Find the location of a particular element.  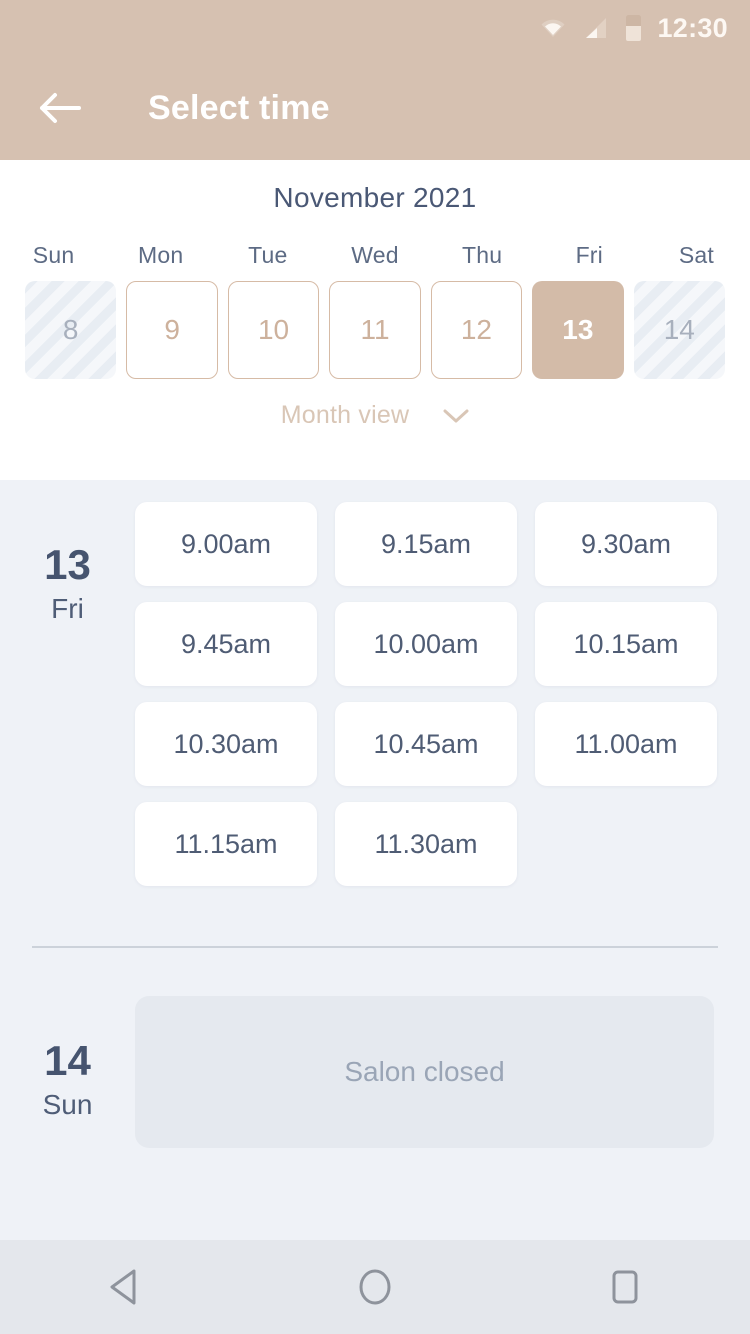

status-icon-group is located at coordinates (591, 28).